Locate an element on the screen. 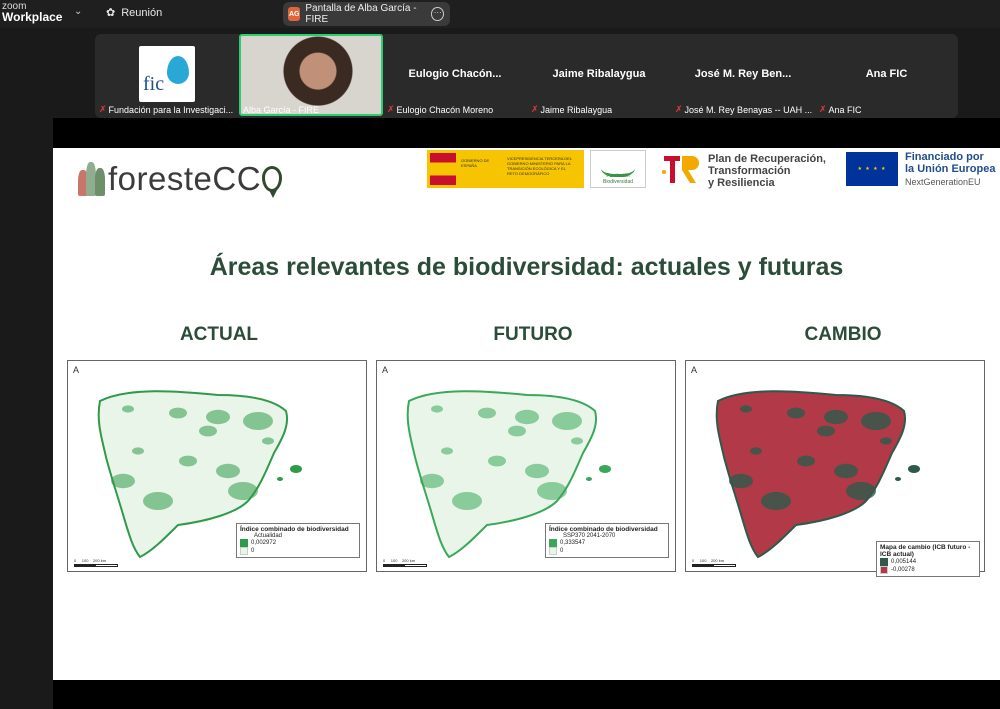 The image size is (1000, 709). participant-name: Ana FIC is located at coordinates (886, 74).